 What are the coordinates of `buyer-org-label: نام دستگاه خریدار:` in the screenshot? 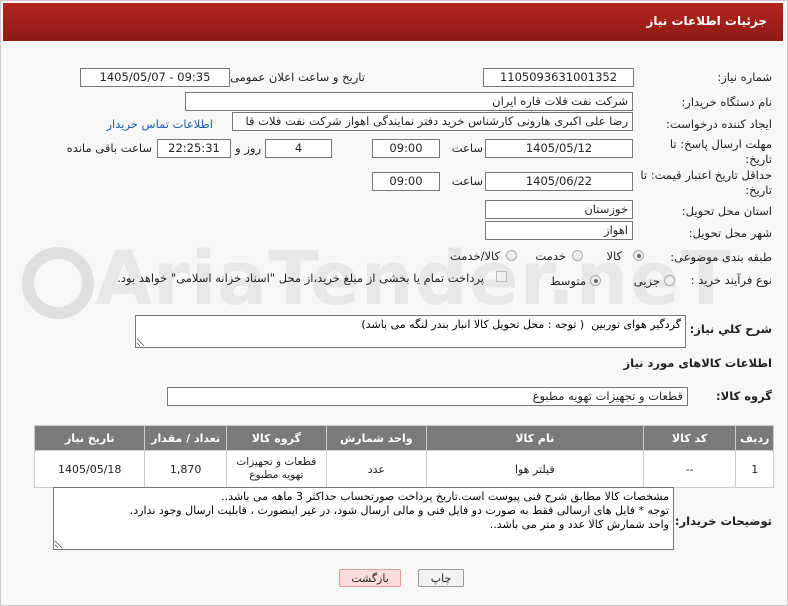 It's located at (726, 102).